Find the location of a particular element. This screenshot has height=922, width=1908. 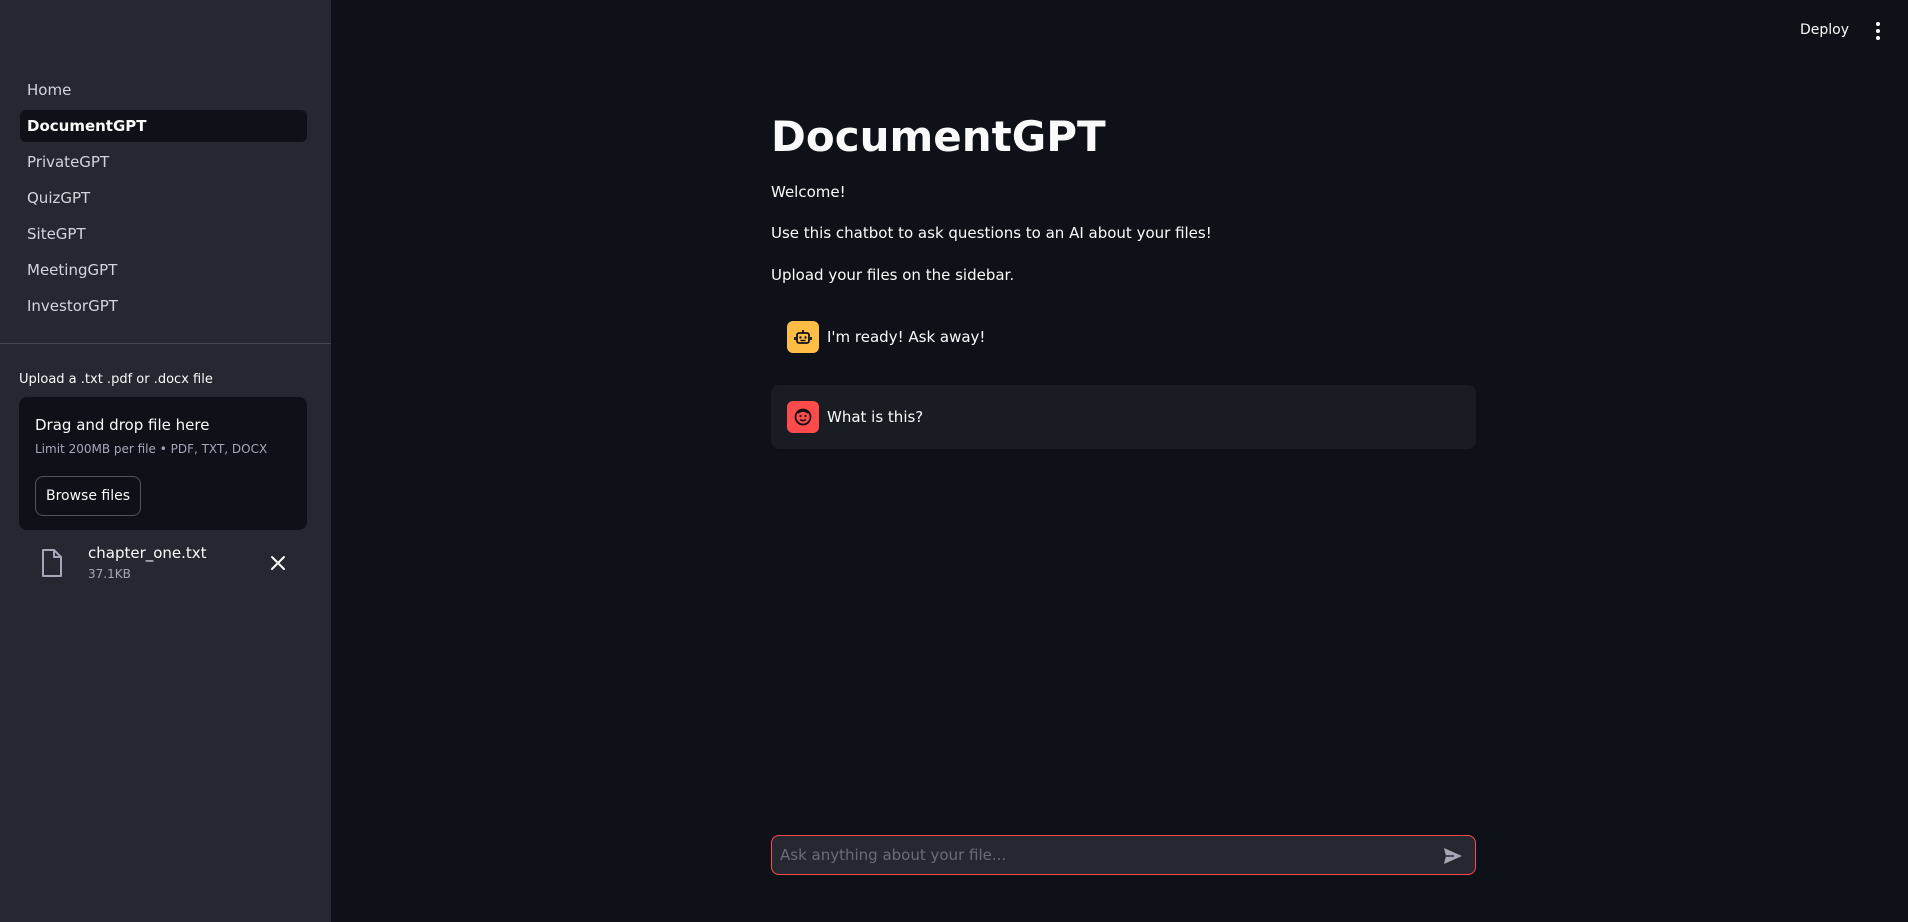

sidebar-divider is located at coordinates (165, 343).